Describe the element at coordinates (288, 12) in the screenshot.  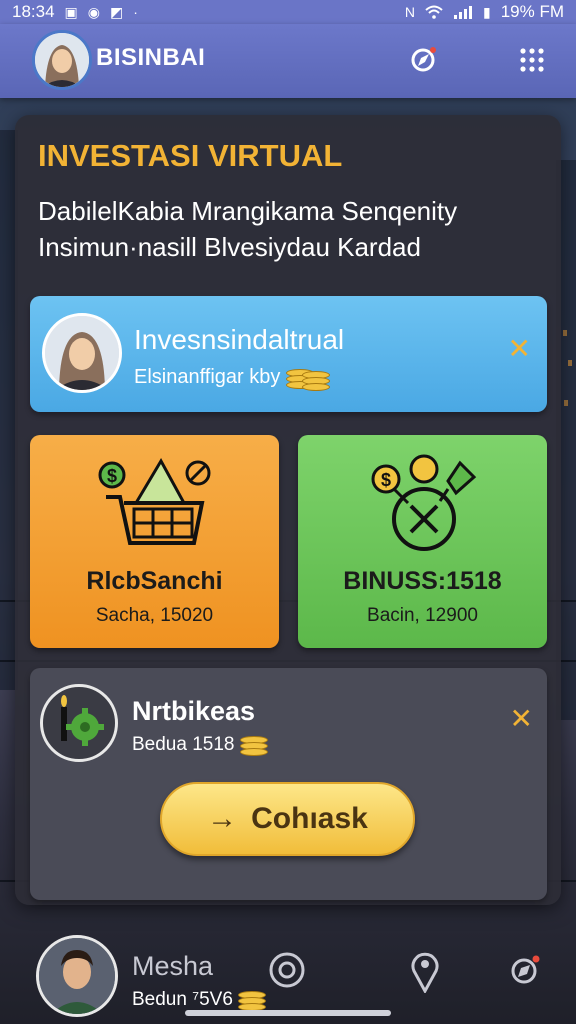
I see `status-bar: 18:34 ▣ ◉ ◩ · N ▮ 19% FM` at that location.